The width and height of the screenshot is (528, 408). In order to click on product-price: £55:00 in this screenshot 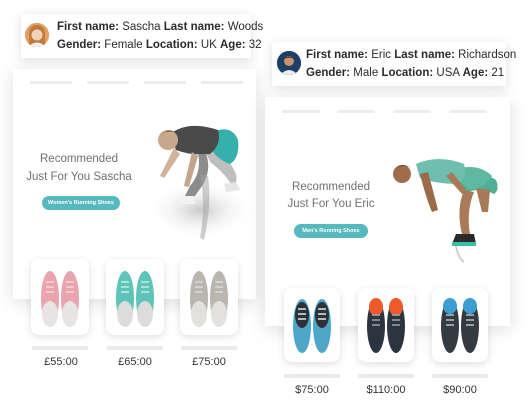, I will do `click(61, 362)`.